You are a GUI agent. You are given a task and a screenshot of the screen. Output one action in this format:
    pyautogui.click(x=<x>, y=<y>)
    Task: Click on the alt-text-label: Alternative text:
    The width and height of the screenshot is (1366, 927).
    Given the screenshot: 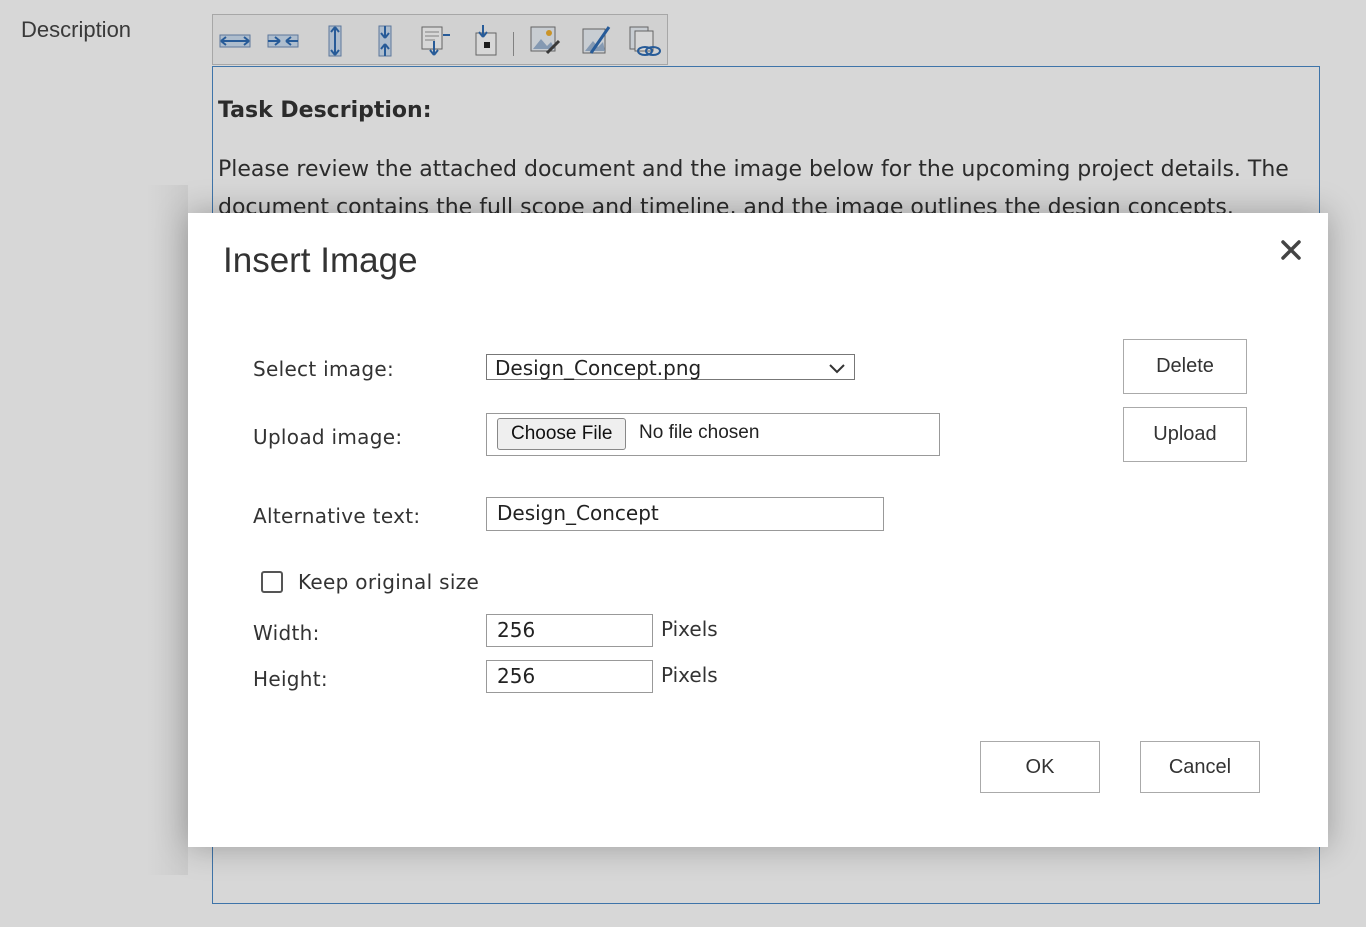 What is the action you would take?
    pyautogui.click(x=337, y=516)
    